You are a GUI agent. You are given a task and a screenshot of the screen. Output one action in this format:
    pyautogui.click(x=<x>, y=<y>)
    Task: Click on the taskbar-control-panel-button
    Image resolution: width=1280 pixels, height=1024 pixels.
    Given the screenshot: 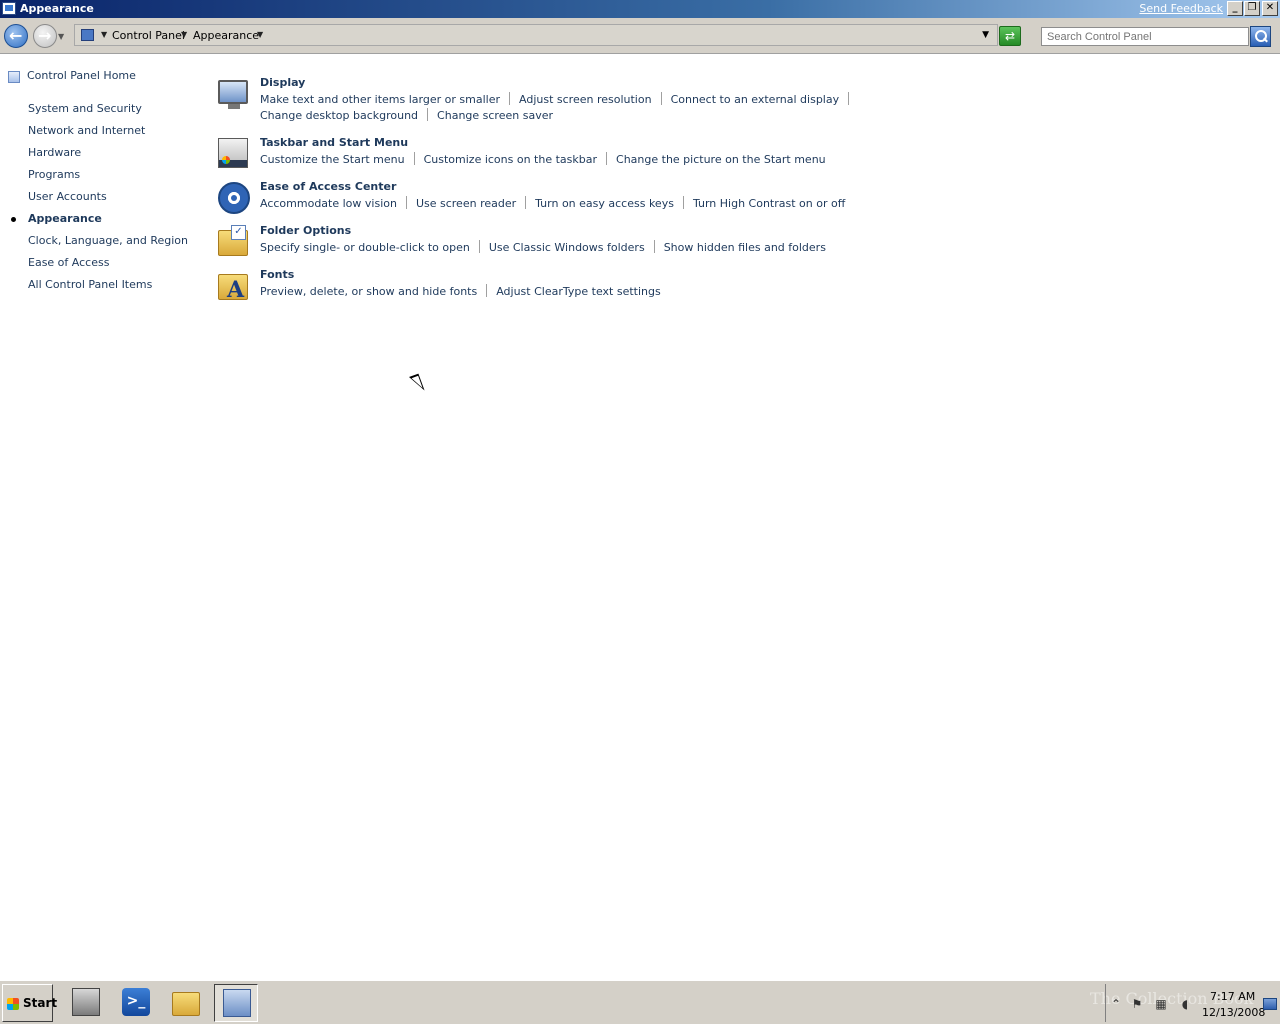 What is the action you would take?
    pyautogui.click(x=236, y=1003)
    